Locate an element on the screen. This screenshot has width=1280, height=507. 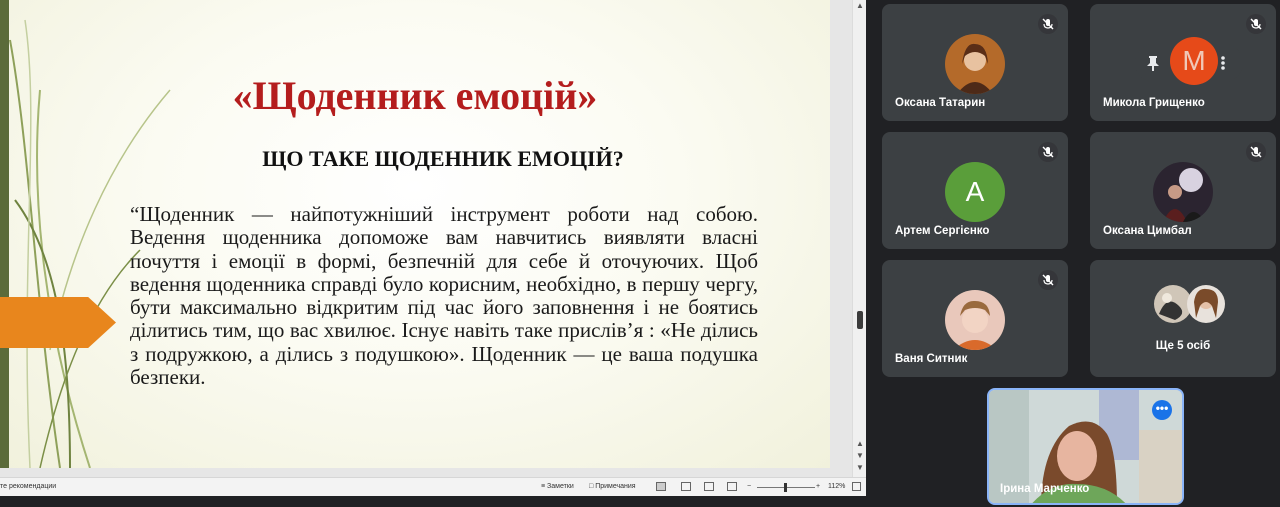
scroll-down-icon: ▼ is located at coordinates (860, 468).